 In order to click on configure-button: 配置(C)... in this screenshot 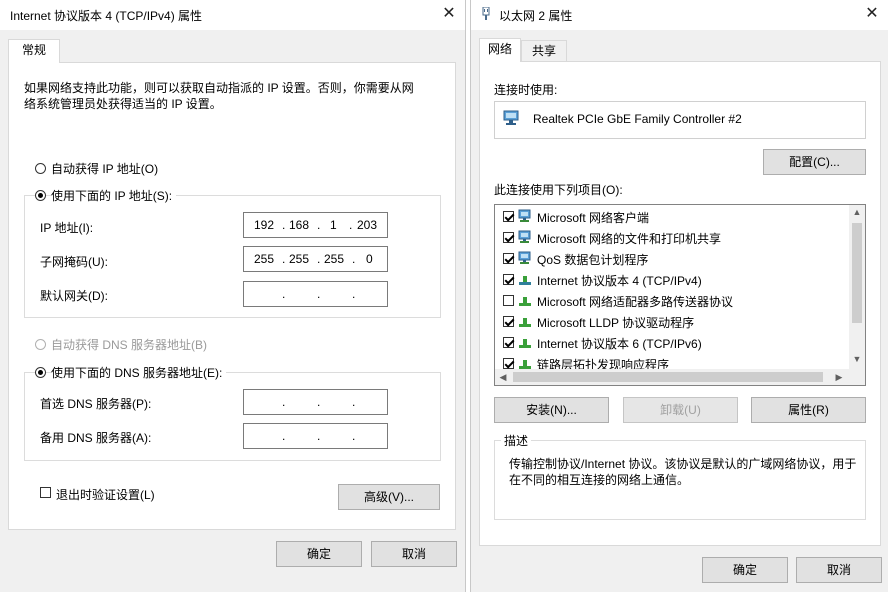, I will do `click(814, 162)`.